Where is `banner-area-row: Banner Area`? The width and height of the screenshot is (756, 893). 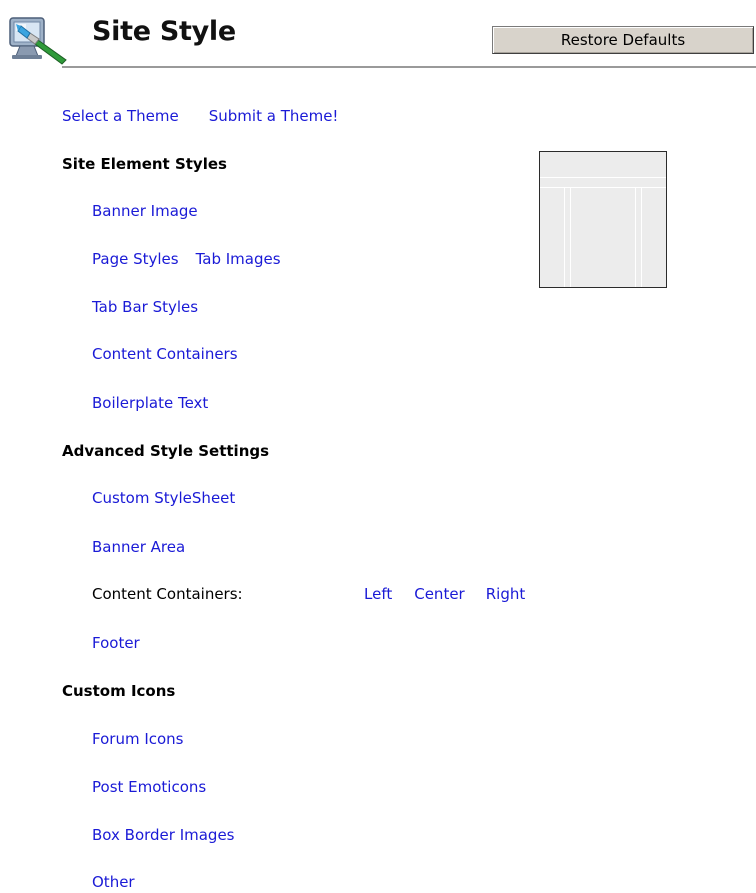 banner-area-row: Banner Area is located at coordinates (138, 547).